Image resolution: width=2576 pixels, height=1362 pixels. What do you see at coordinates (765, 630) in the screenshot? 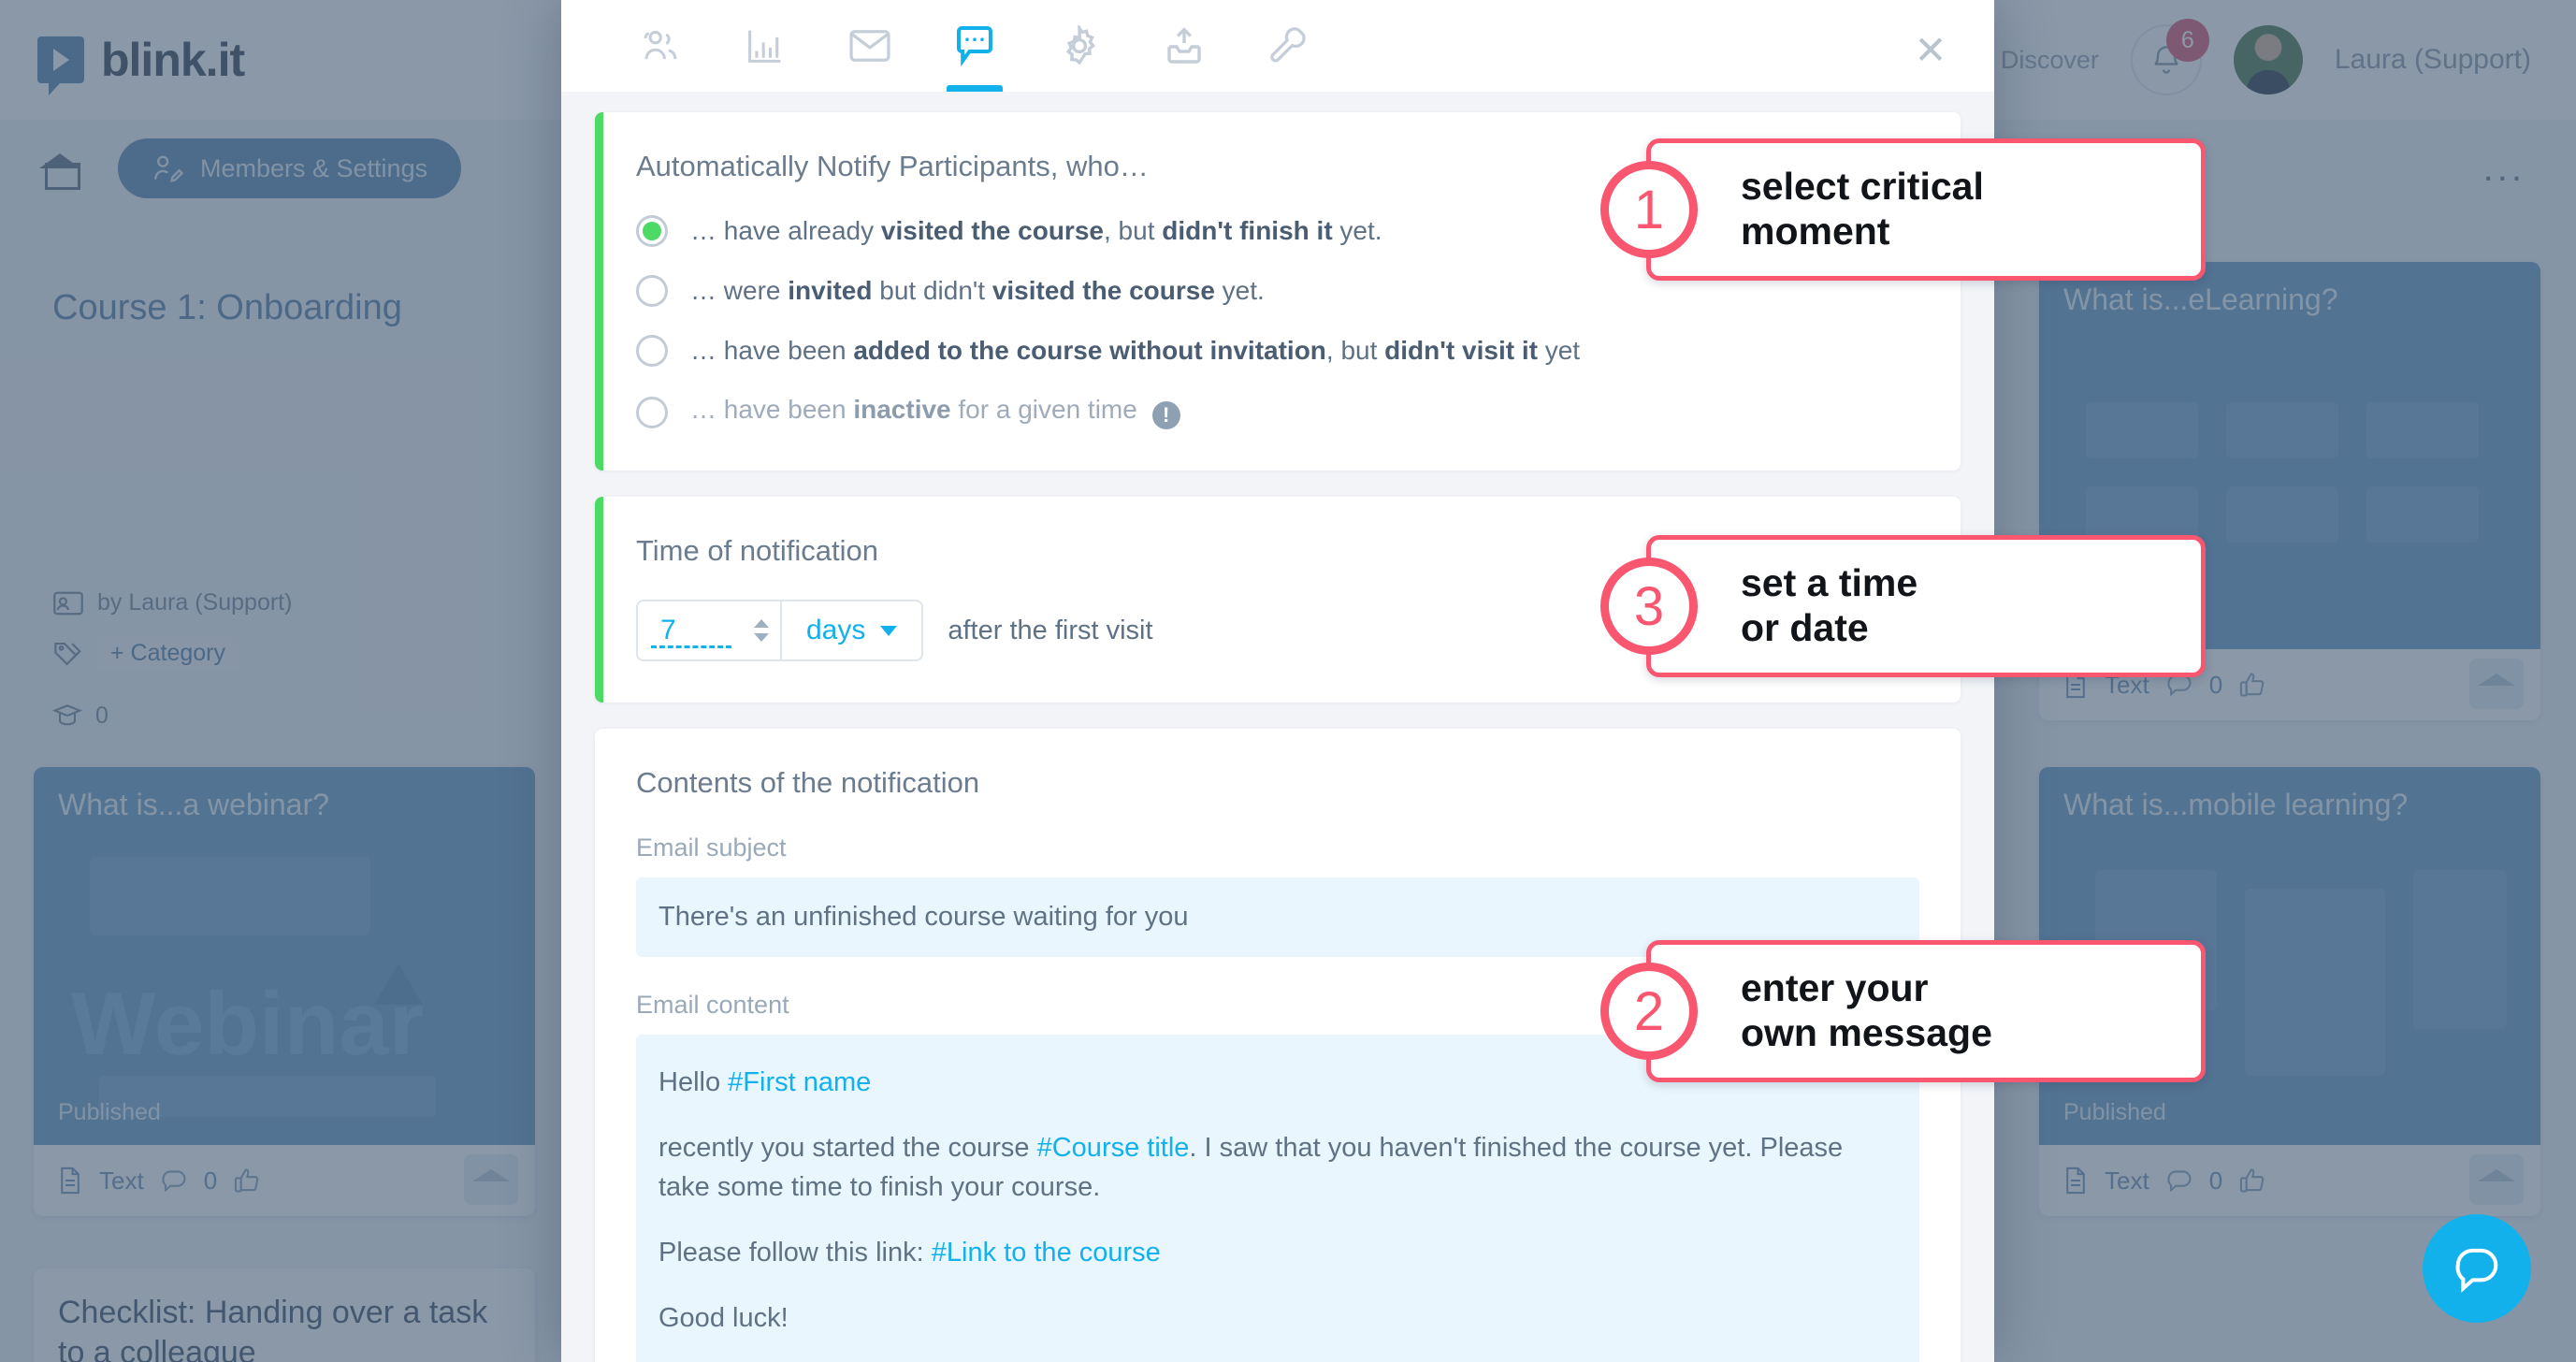
I see `stepper-arrows` at bounding box center [765, 630].